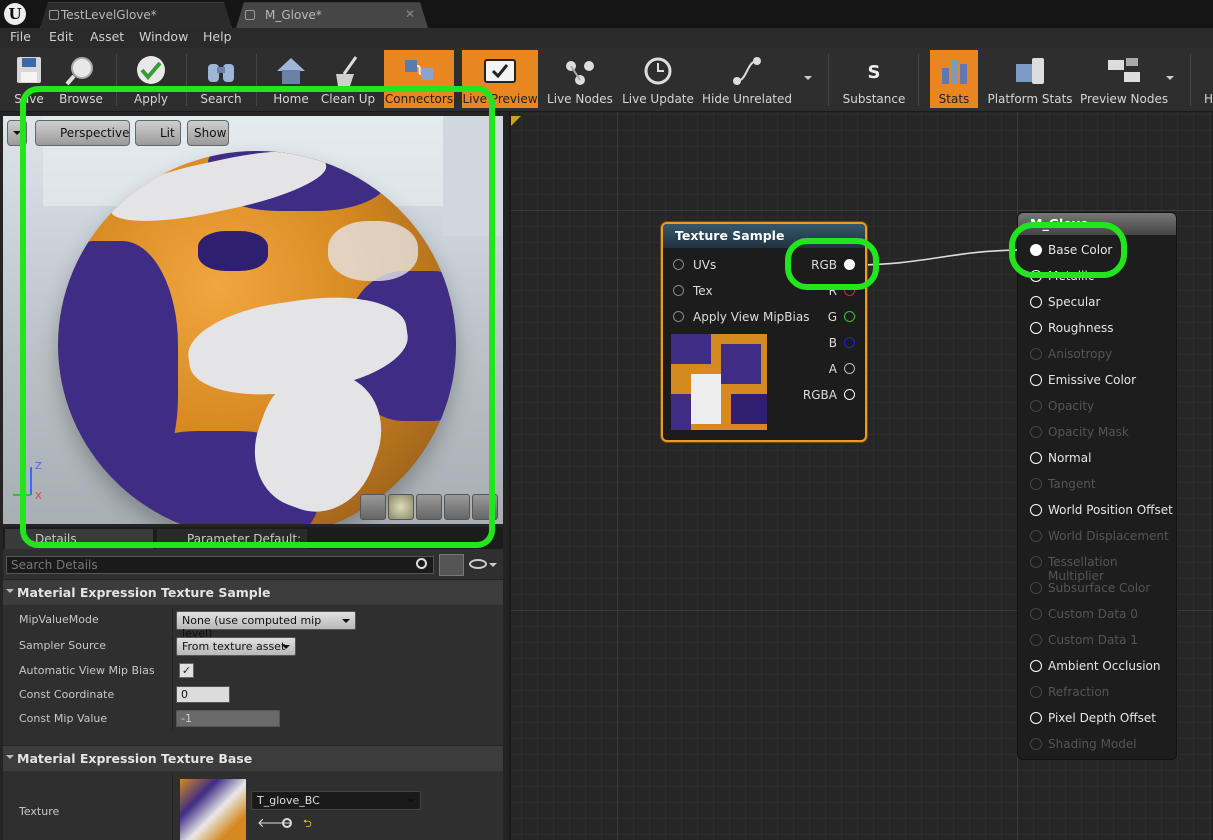 This screenshot has width=1213, height=840. What do you see at coordinates (56, 539) in the screenshot?
I see `tab-label: Details` at bounding box center [56, 539].